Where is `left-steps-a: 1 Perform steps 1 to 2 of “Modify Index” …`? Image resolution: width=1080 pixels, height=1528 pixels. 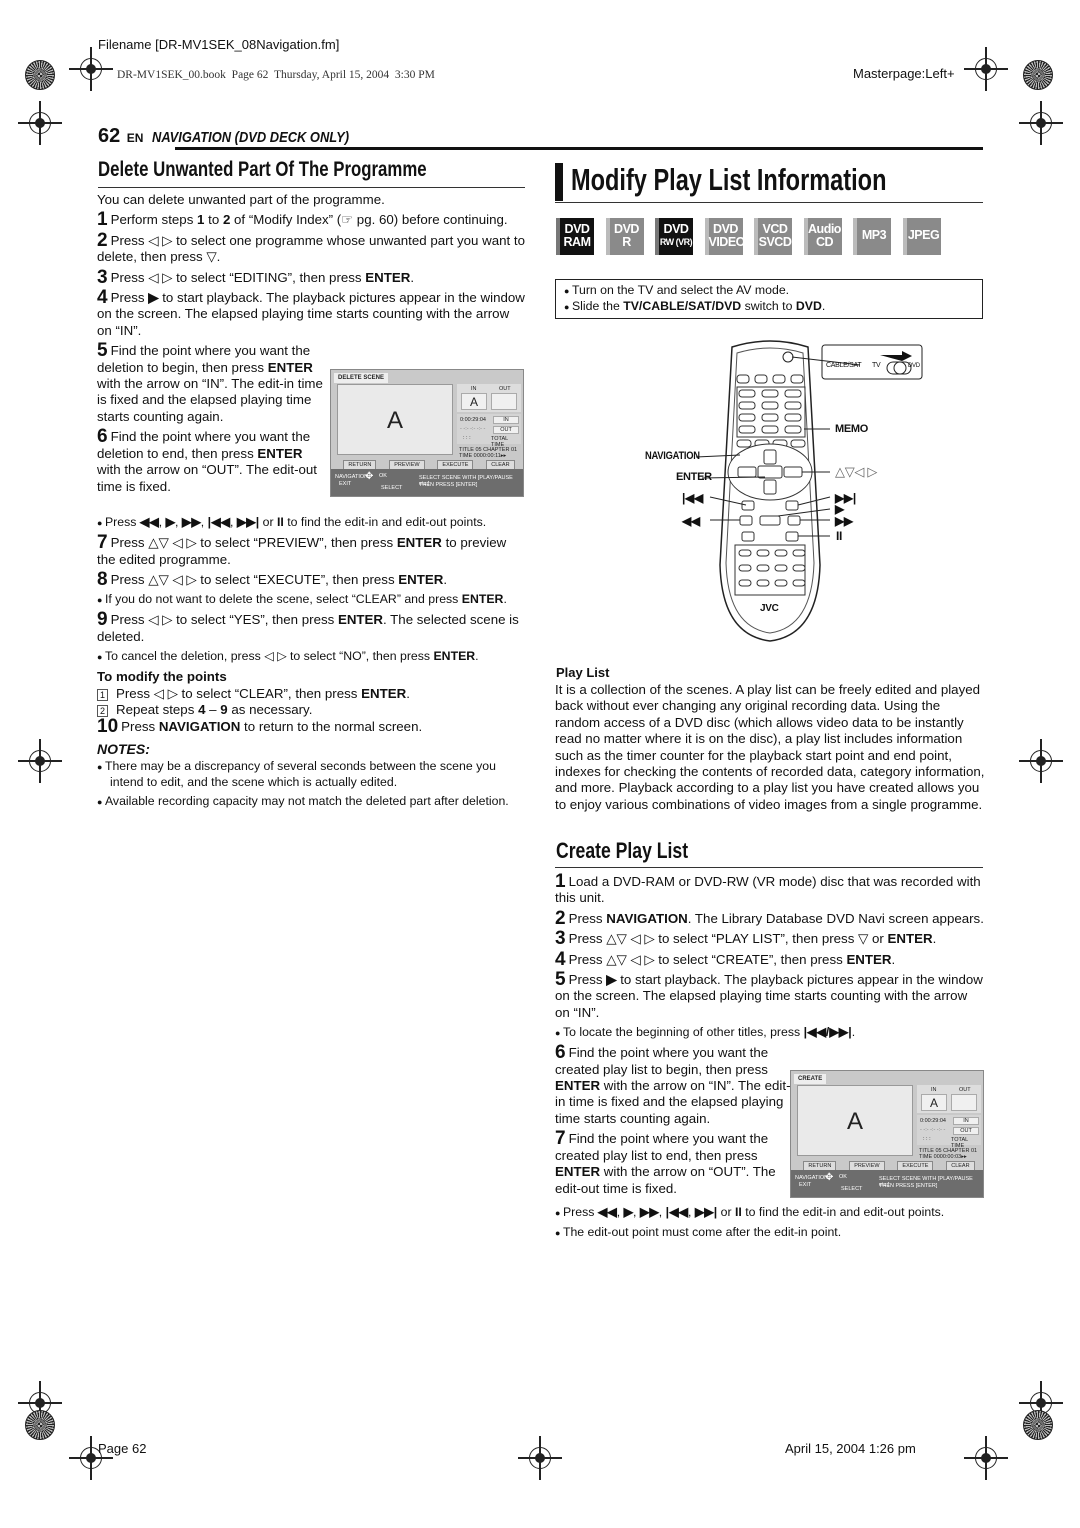
left-steps-a: 1 Perform steps 1 to 2 of “Modify Index” … is located at coordinates (312, 274).